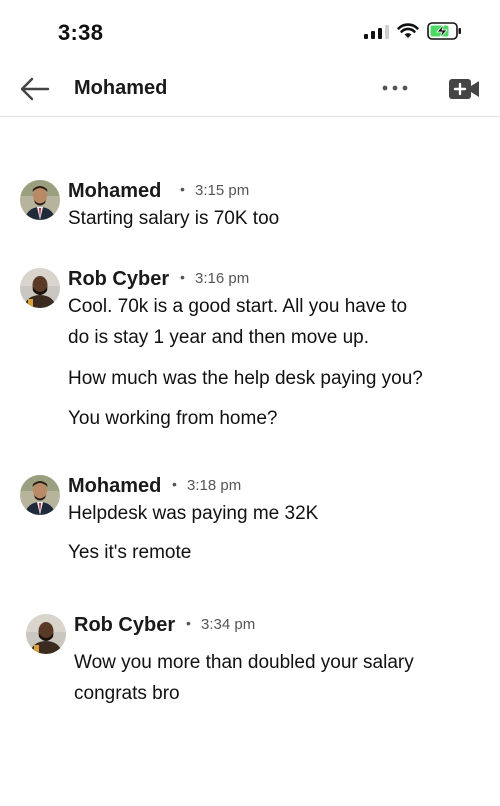 The image size is (500, 806). I want to click on status-bar: 3:38, so click(250, 31).